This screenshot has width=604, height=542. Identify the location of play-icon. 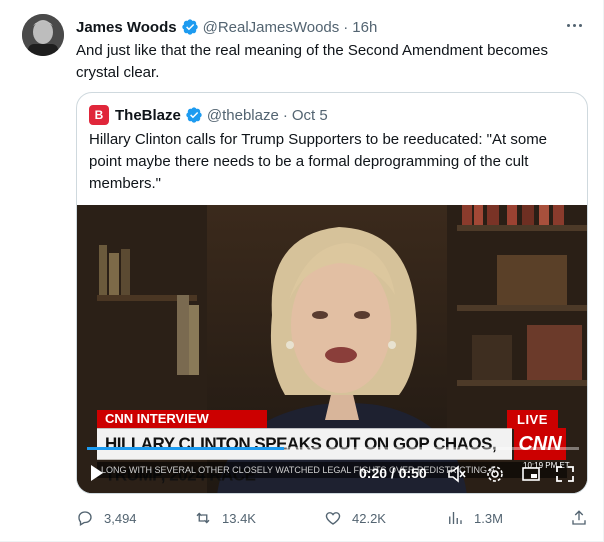
(97, 473).